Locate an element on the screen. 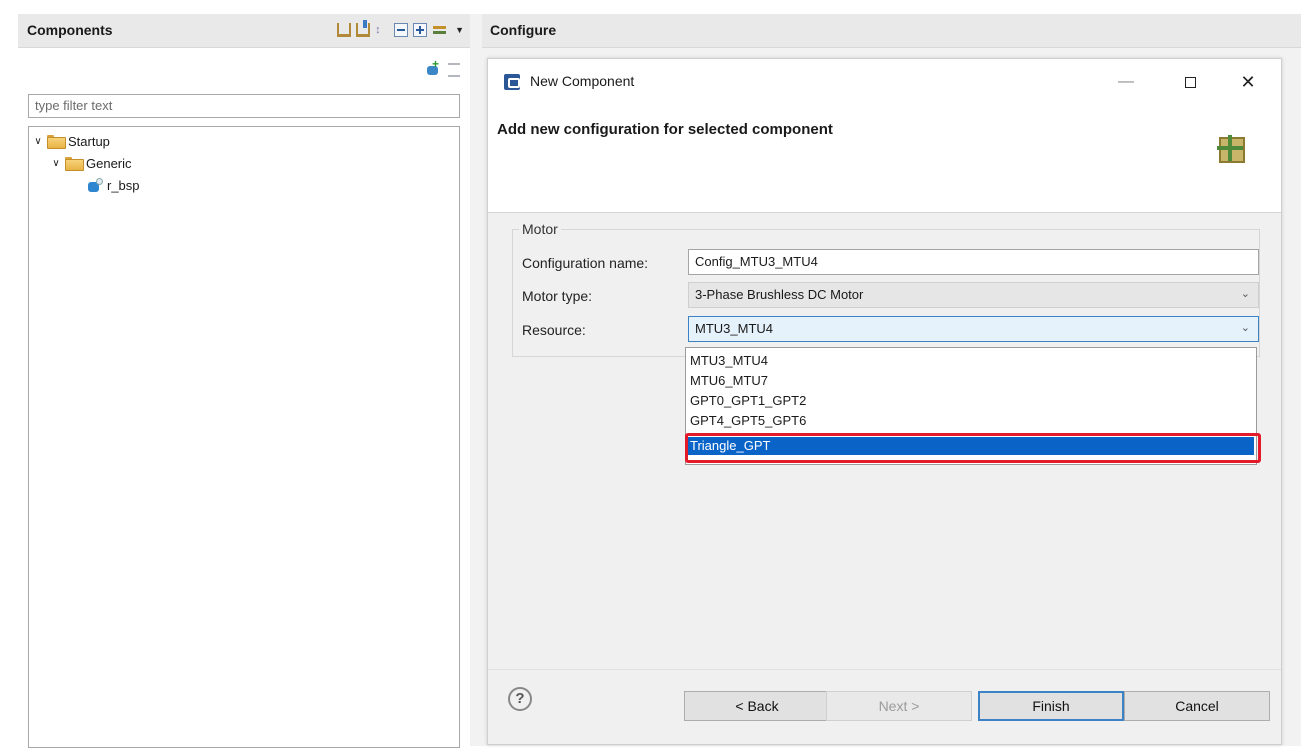 The image size is (1301, 748). dialog-titlebar: New Component — ✕ is located at coordinates (884, 82).